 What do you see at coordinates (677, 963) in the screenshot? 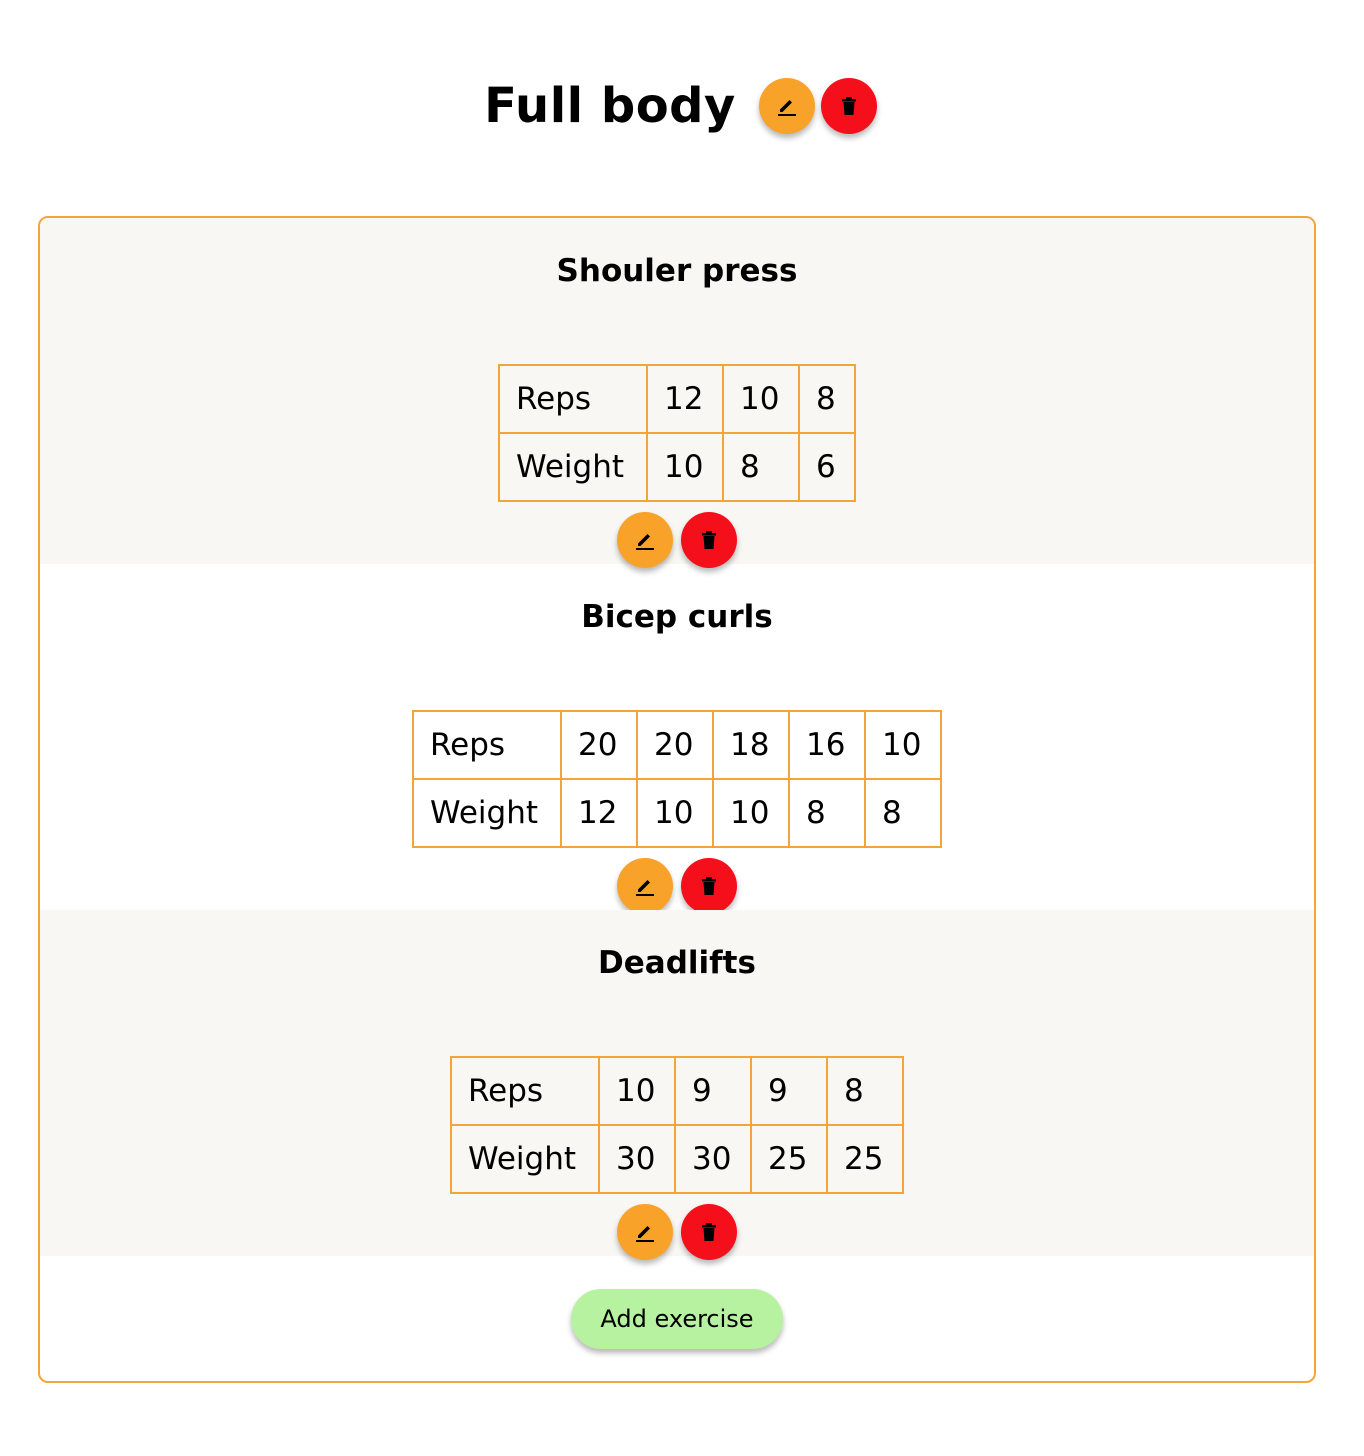
I see `exercise-title: Deadlifts` at bounding box center [677, 963].